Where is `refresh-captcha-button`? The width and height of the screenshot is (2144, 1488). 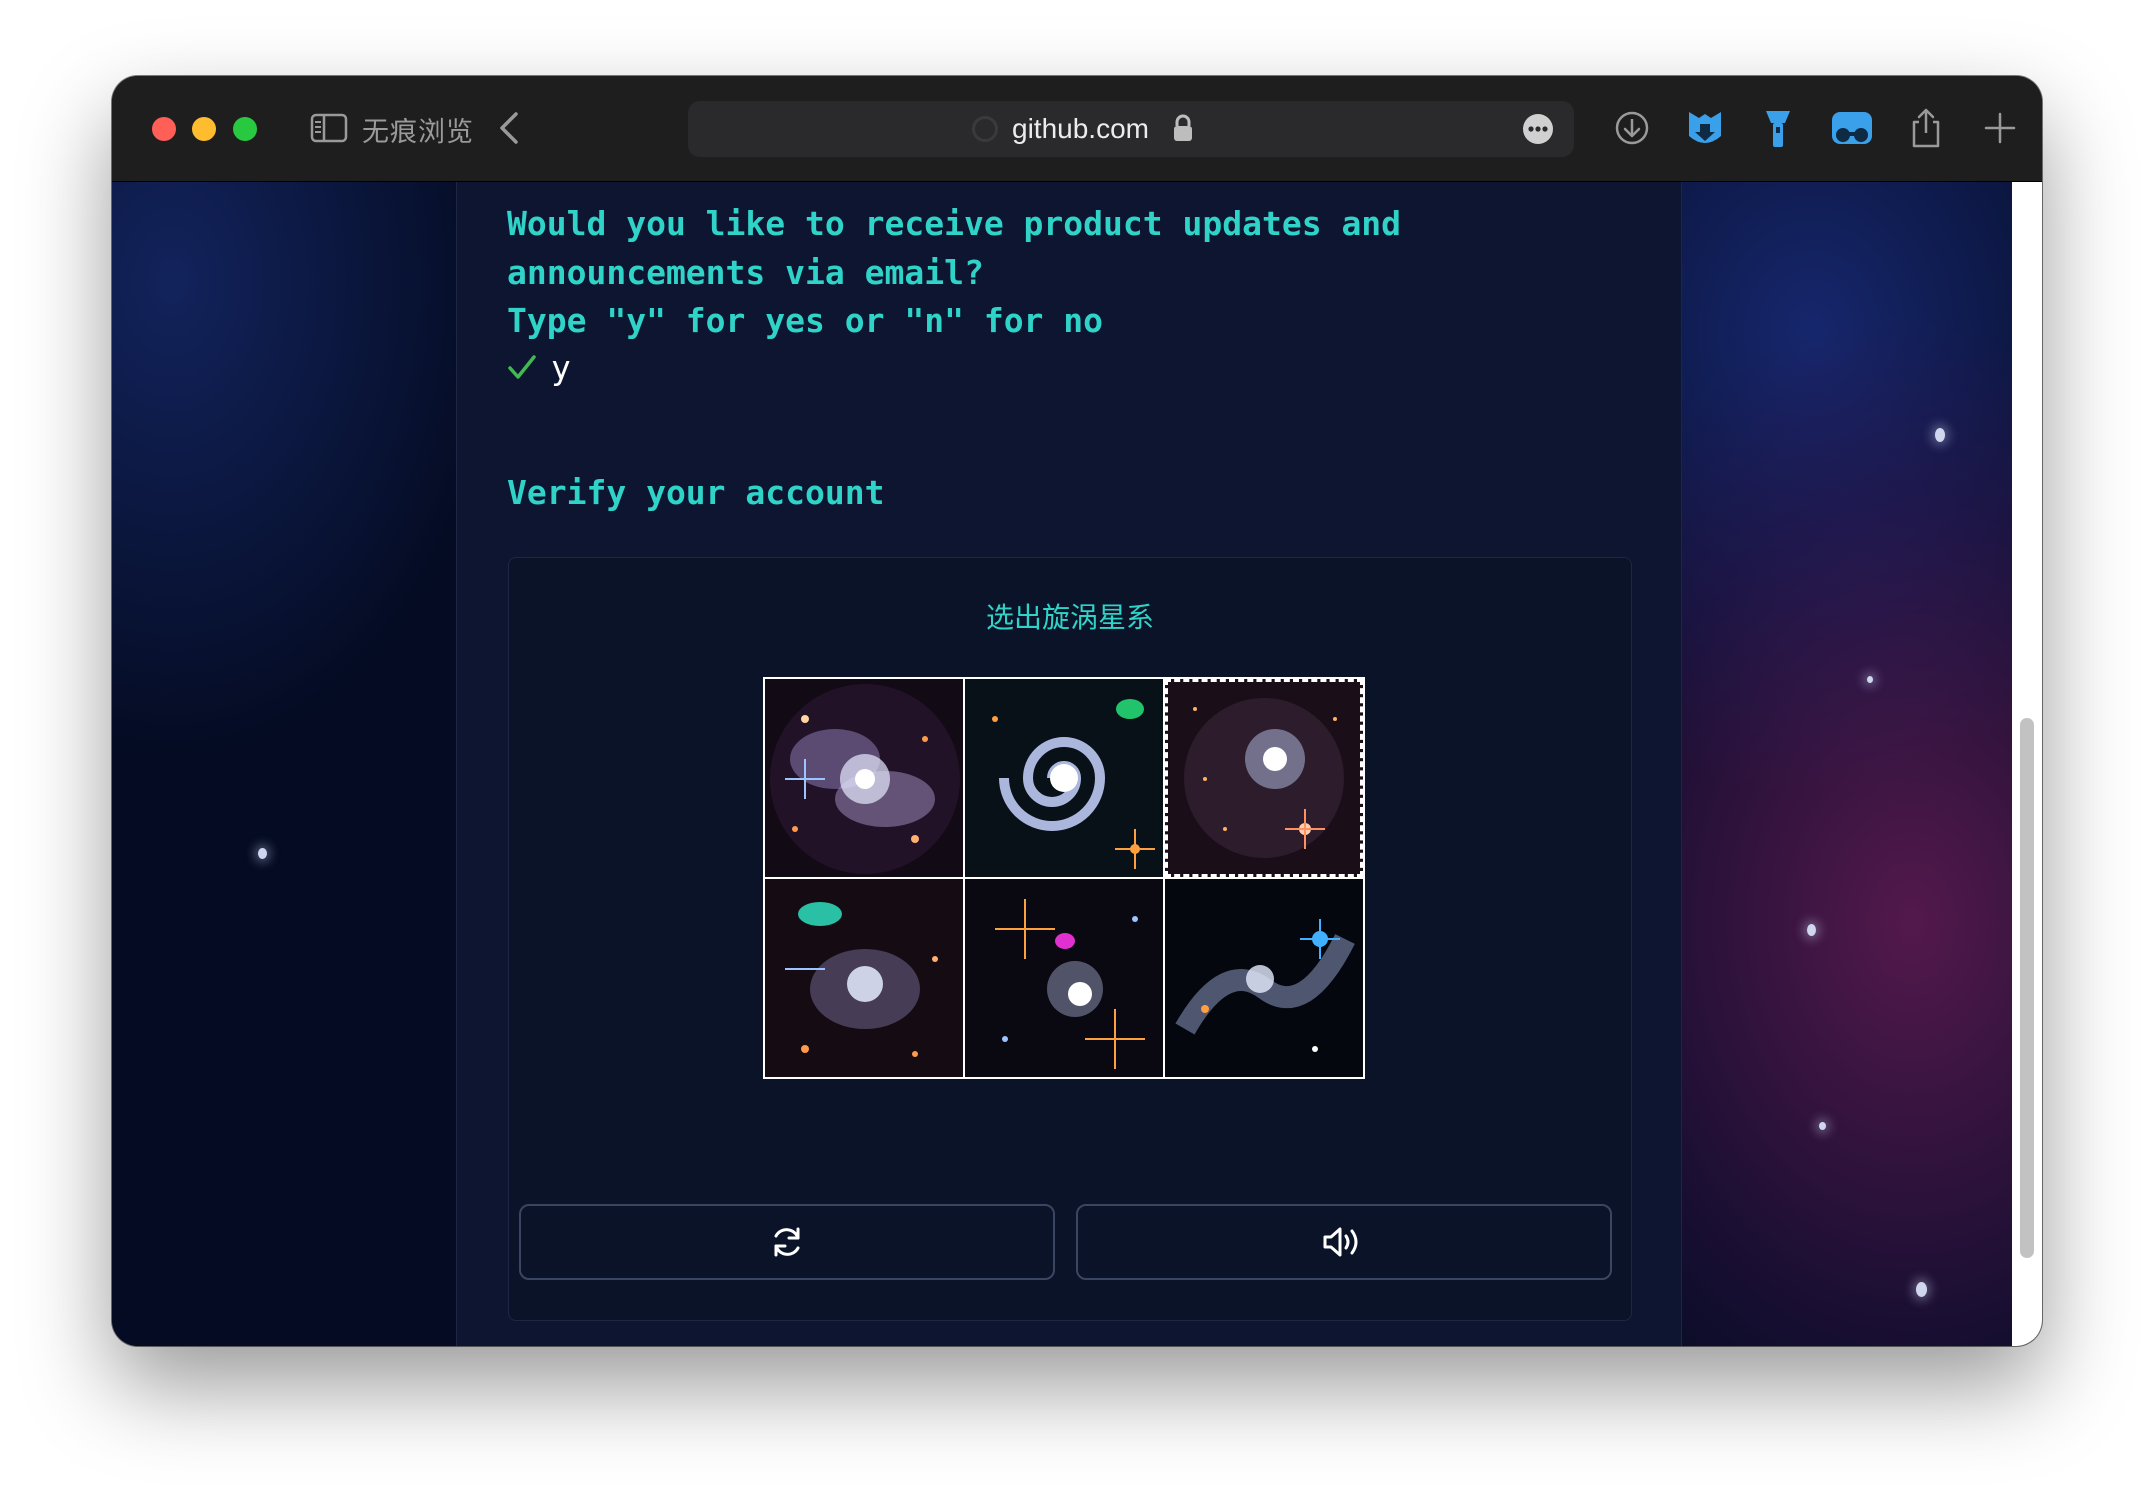 refresh-captcha-button is located at coordinates (787, 1242).